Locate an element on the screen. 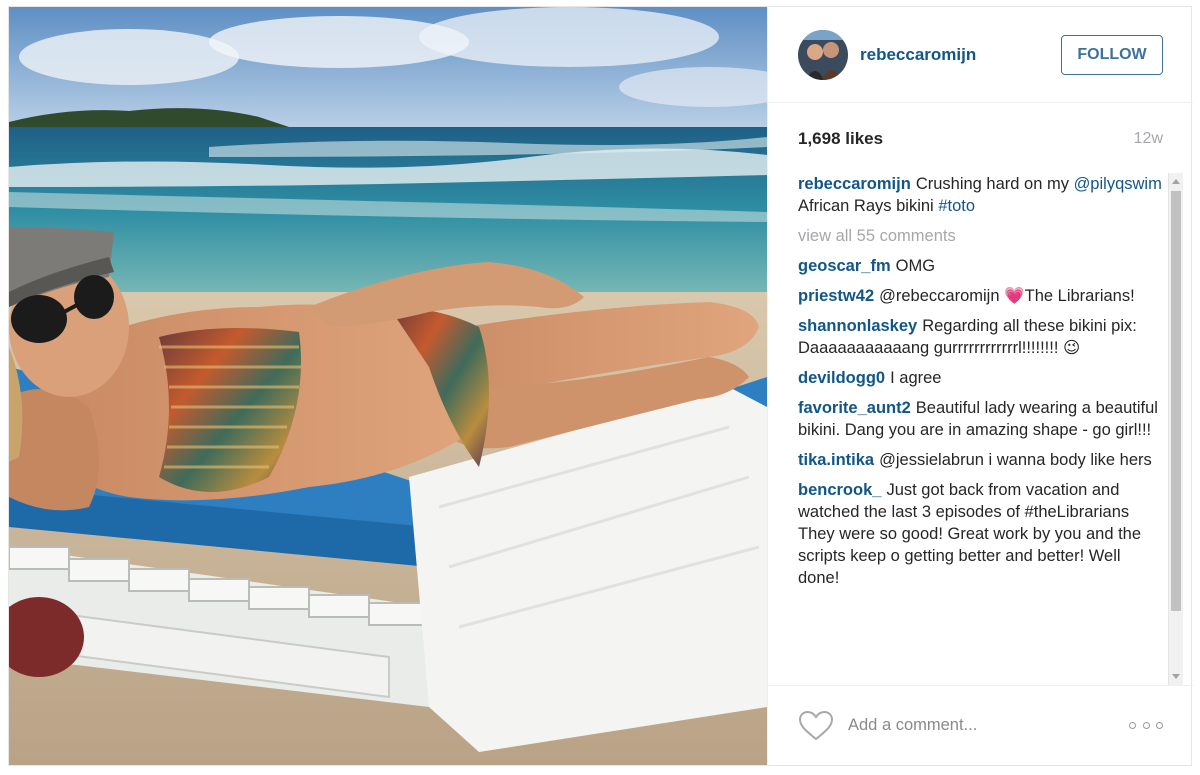 The image size is (1200, 775). caption-username: rebeccaromijn is located at coordinates (854, 184).